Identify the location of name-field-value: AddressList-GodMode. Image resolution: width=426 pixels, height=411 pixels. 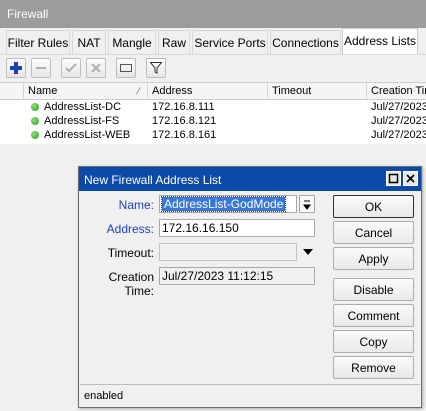
(223, 204).